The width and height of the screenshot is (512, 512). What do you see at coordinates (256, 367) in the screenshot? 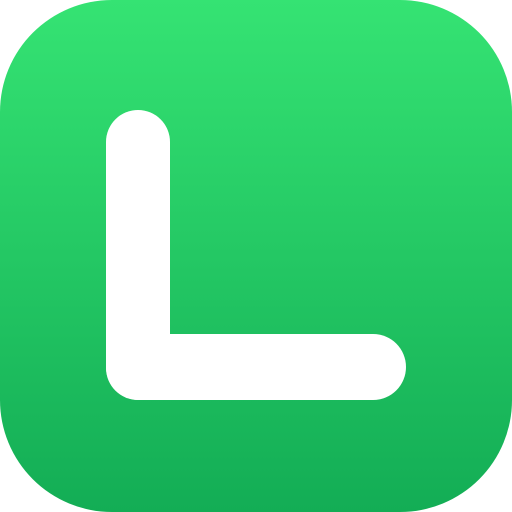
I see `l-horizontal-stroke` at bounding box center [256, 367].